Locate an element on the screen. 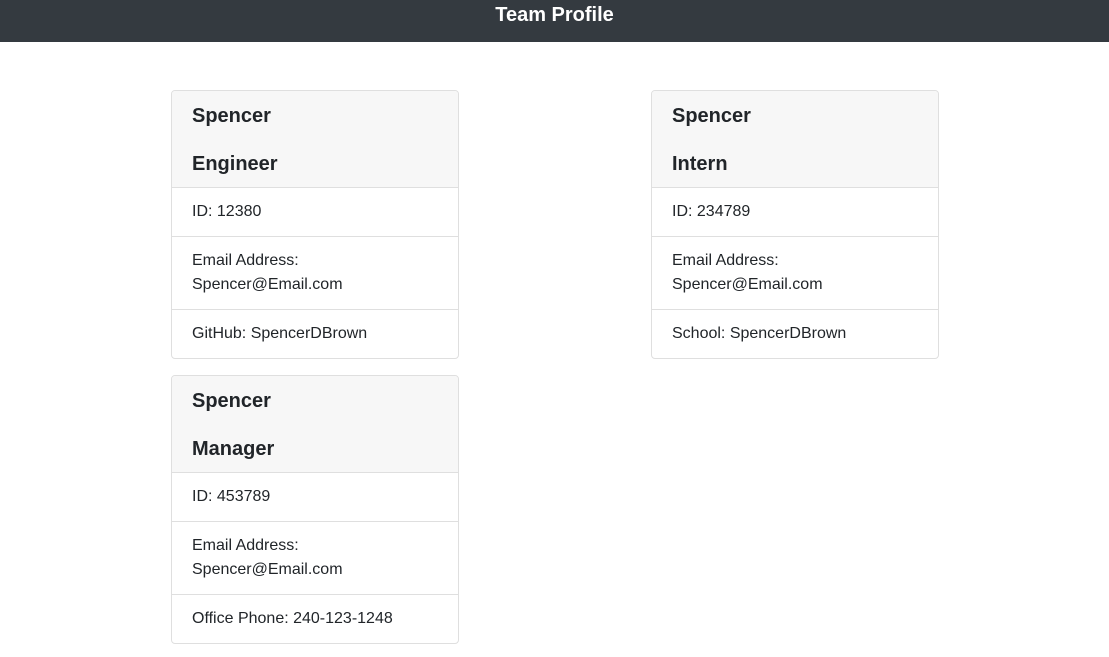 The image size is (1109, 657). github-text: GitHub: SpencerDBrown is located at coordinates (280, 333).